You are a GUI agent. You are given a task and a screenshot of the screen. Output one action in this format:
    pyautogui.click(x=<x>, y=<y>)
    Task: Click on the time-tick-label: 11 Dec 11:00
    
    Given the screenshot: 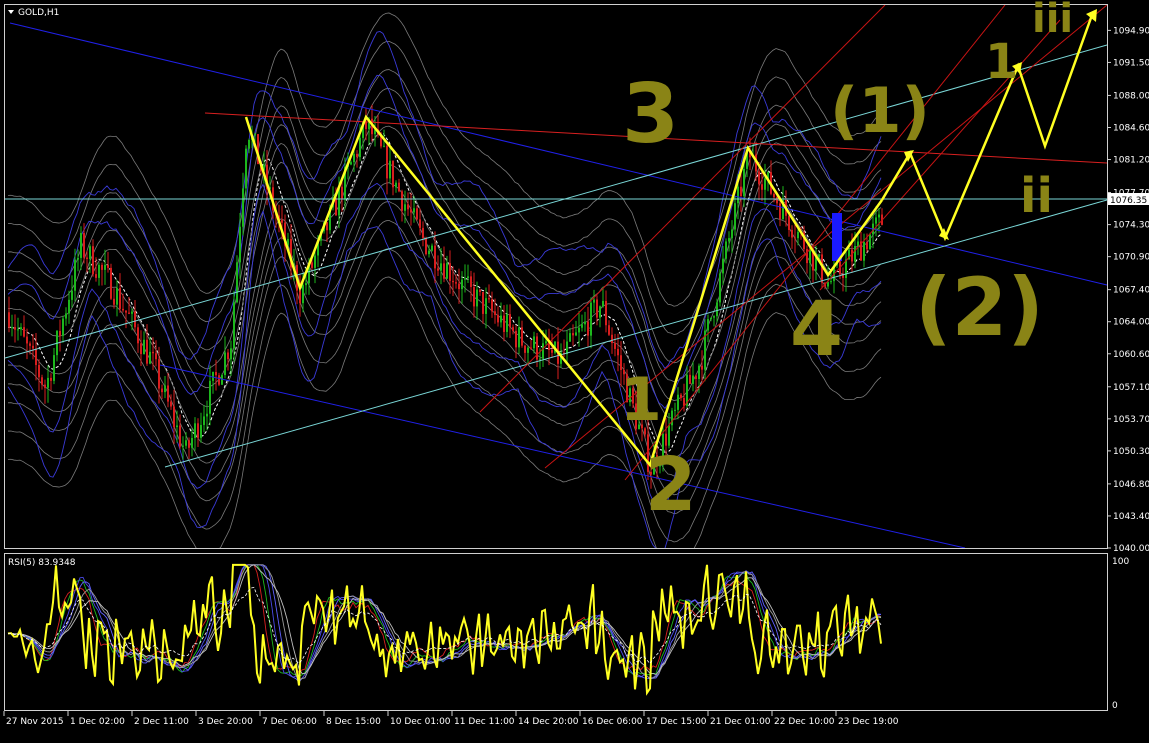 What is the action you would take?
    pyautogui.click(x=484, y=722)
    